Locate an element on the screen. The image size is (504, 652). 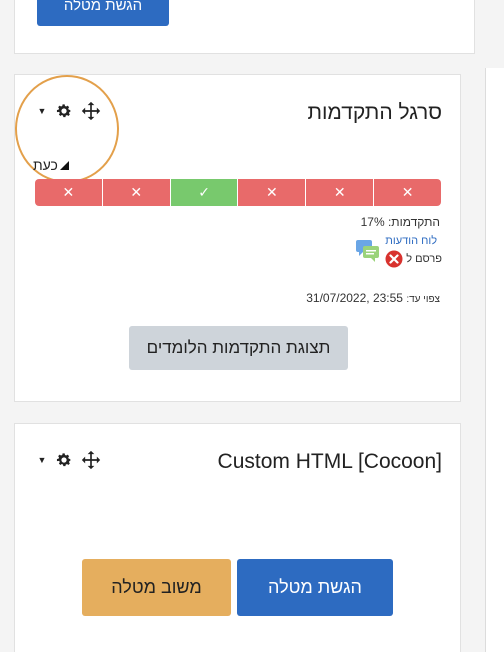
progress-bar: ✕ ✕ ✓ ✕ ✕ ✕ is located at coordinates (238, 192).